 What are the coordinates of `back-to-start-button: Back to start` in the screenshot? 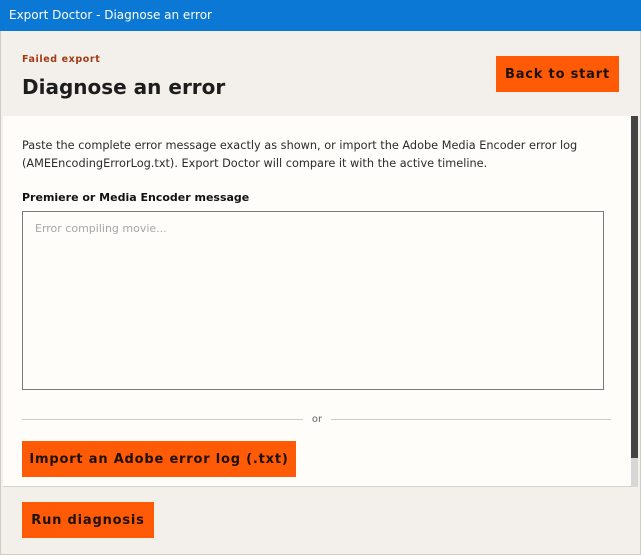 It's located at (557, 74).